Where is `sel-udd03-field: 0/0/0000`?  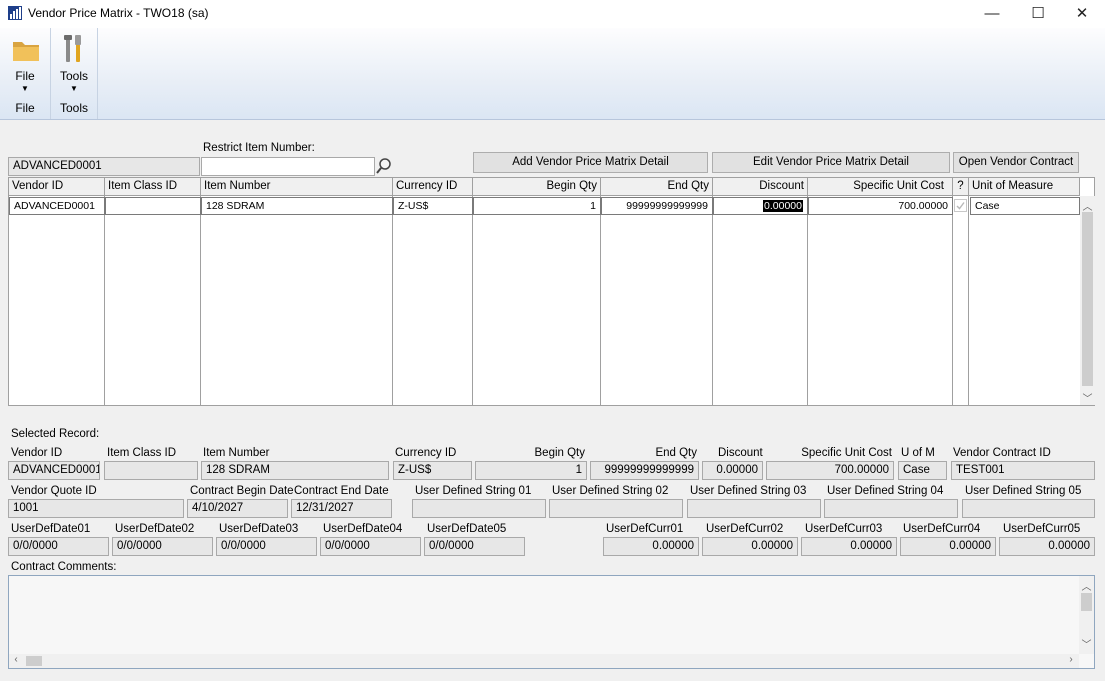
sel-udd03-field: 0/0/0000 is located at coordinates (266, 546).